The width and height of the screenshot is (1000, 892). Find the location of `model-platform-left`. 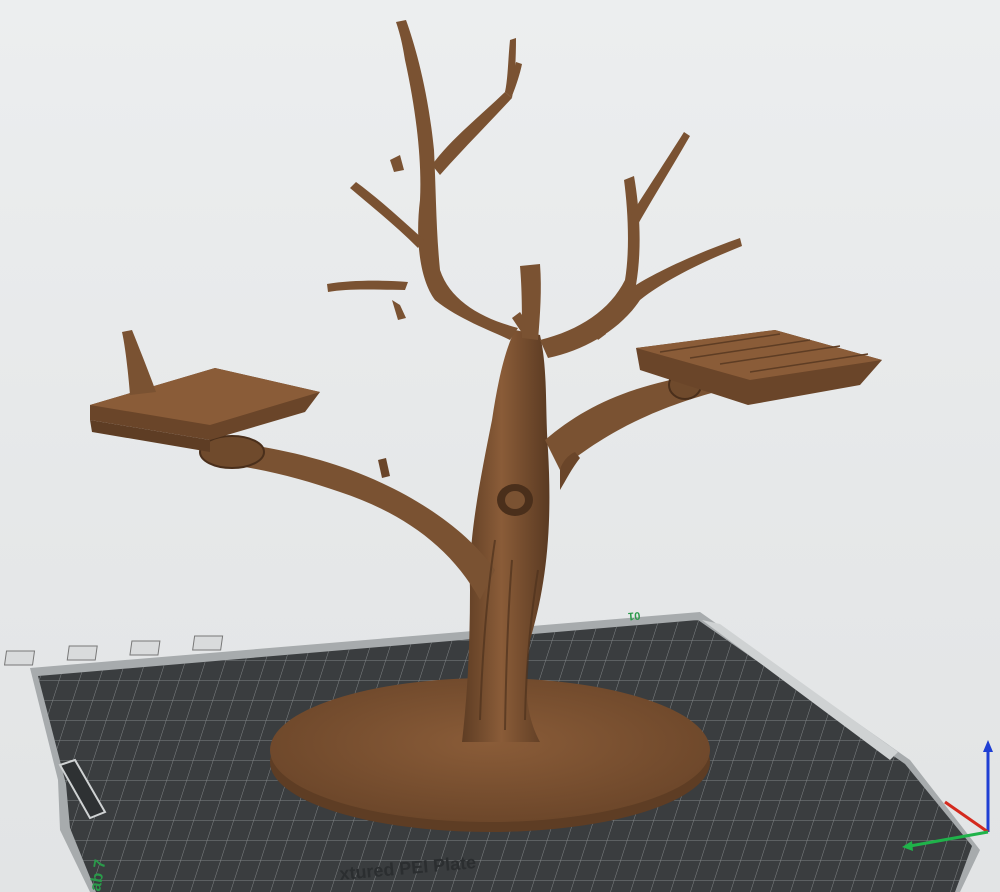

model-platform-left is located at coordinates (205, 391).